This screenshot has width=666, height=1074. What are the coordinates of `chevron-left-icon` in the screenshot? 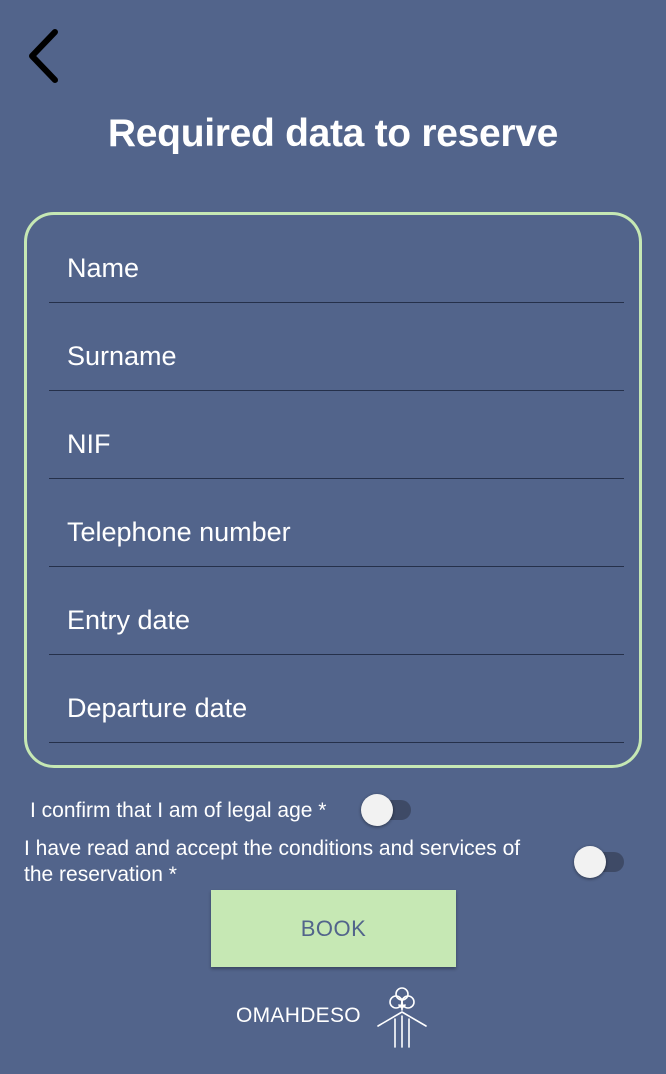 It's located at (43, 56).